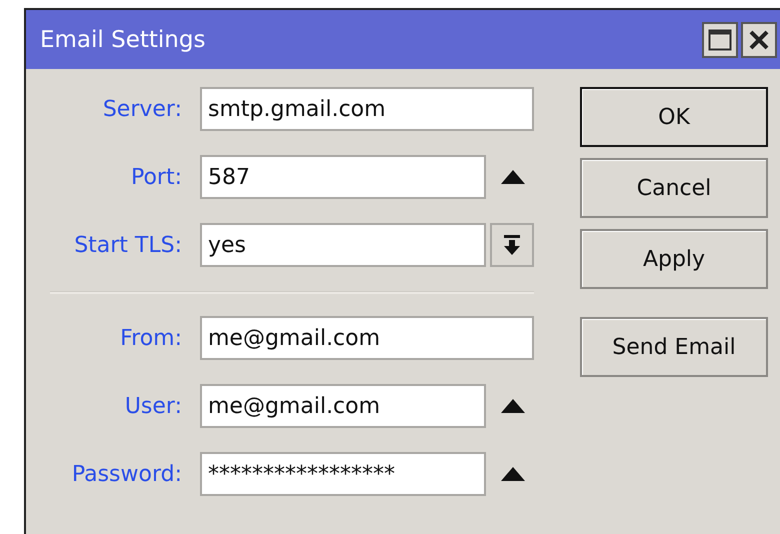 This screenshot has width=780, height=534. I want to click on field-label: Server:, so click(142, 109).